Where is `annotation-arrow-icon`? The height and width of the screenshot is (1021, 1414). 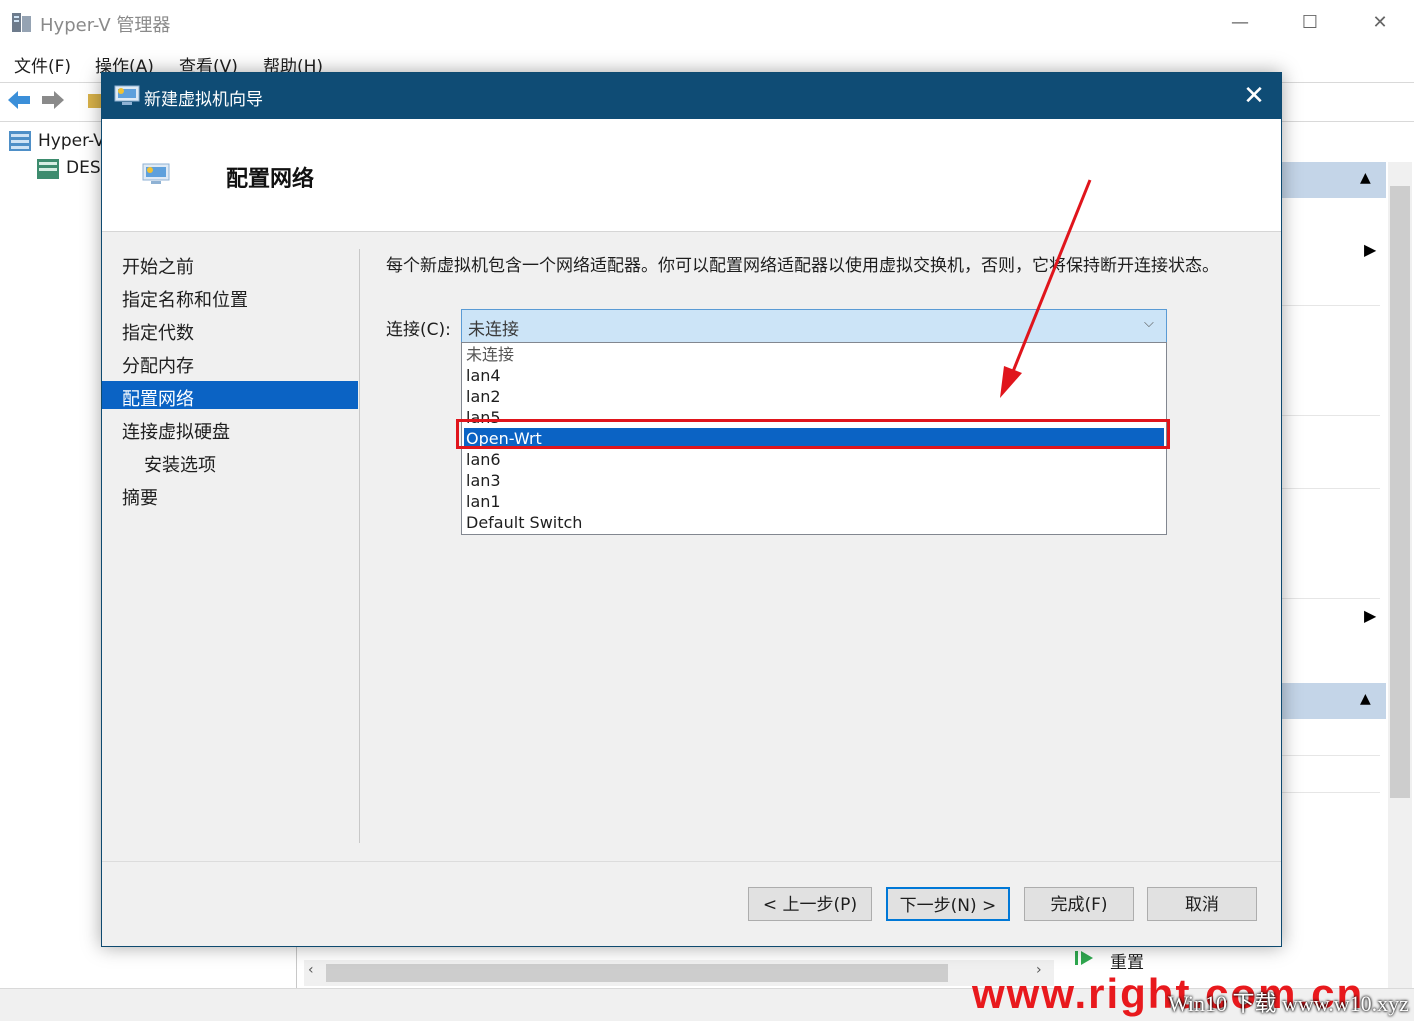 annotation-arrow-icon is located at coordinates (1046, 288).